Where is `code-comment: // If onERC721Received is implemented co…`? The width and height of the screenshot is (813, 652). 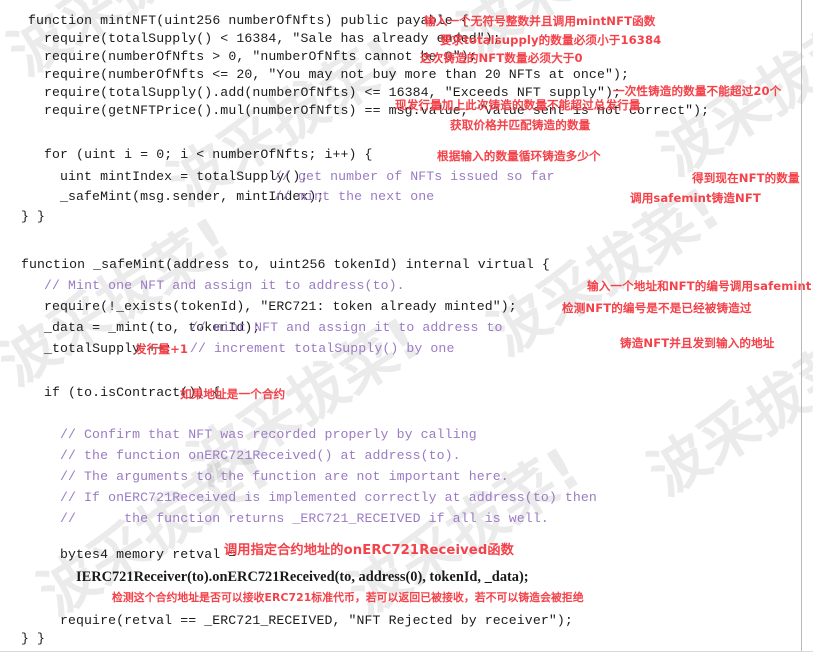 code-comment: // If onERC721Received is implemented co… is located at coordinates (328, 497).